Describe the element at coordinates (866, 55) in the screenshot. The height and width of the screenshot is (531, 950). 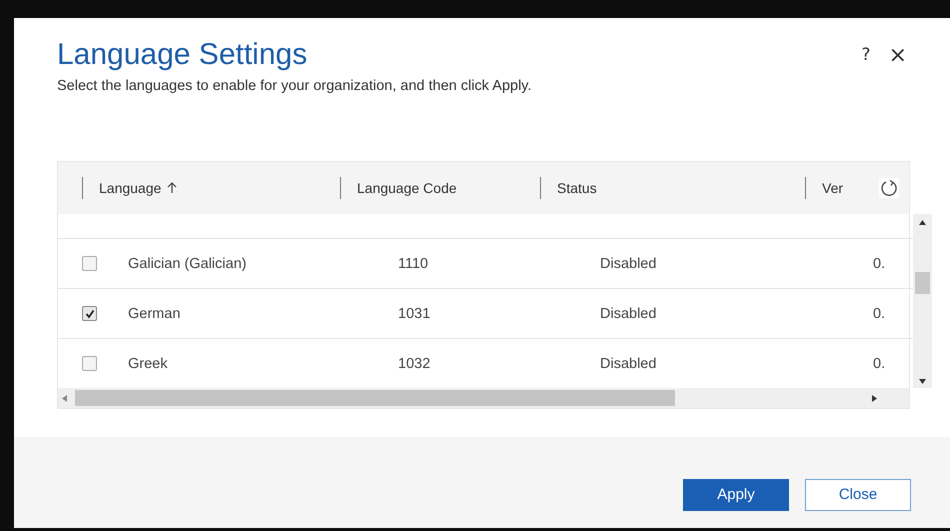
I see `help-button: ?` at that location.